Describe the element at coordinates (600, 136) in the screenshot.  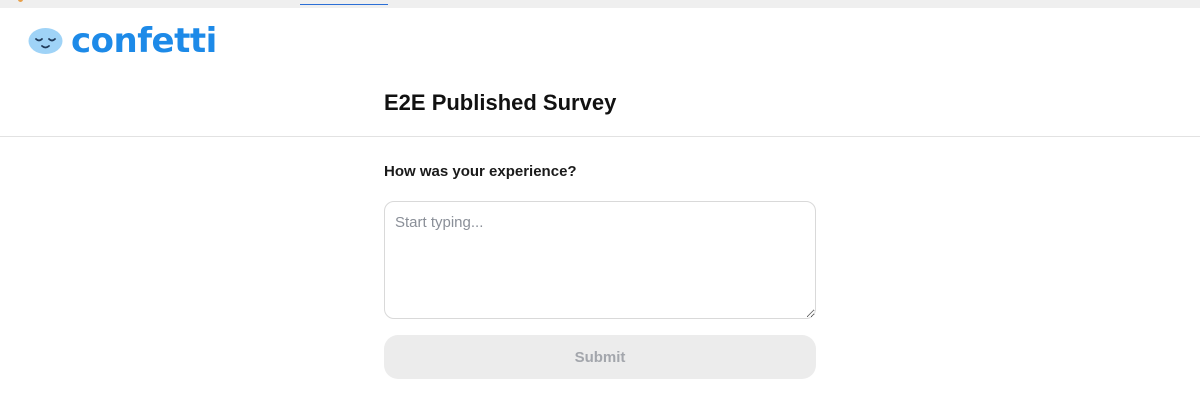
I see `header-divider` at that location.